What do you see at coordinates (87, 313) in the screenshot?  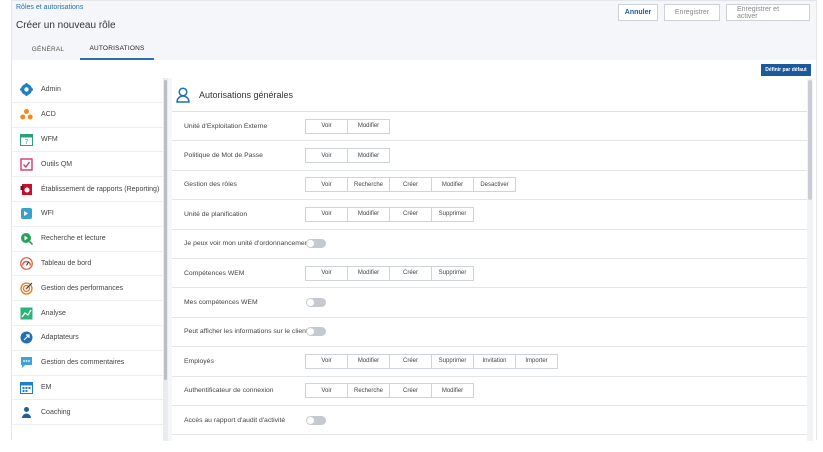 I see `sidebar-item-analyse: Analyse` at bounding box center [87, 313].